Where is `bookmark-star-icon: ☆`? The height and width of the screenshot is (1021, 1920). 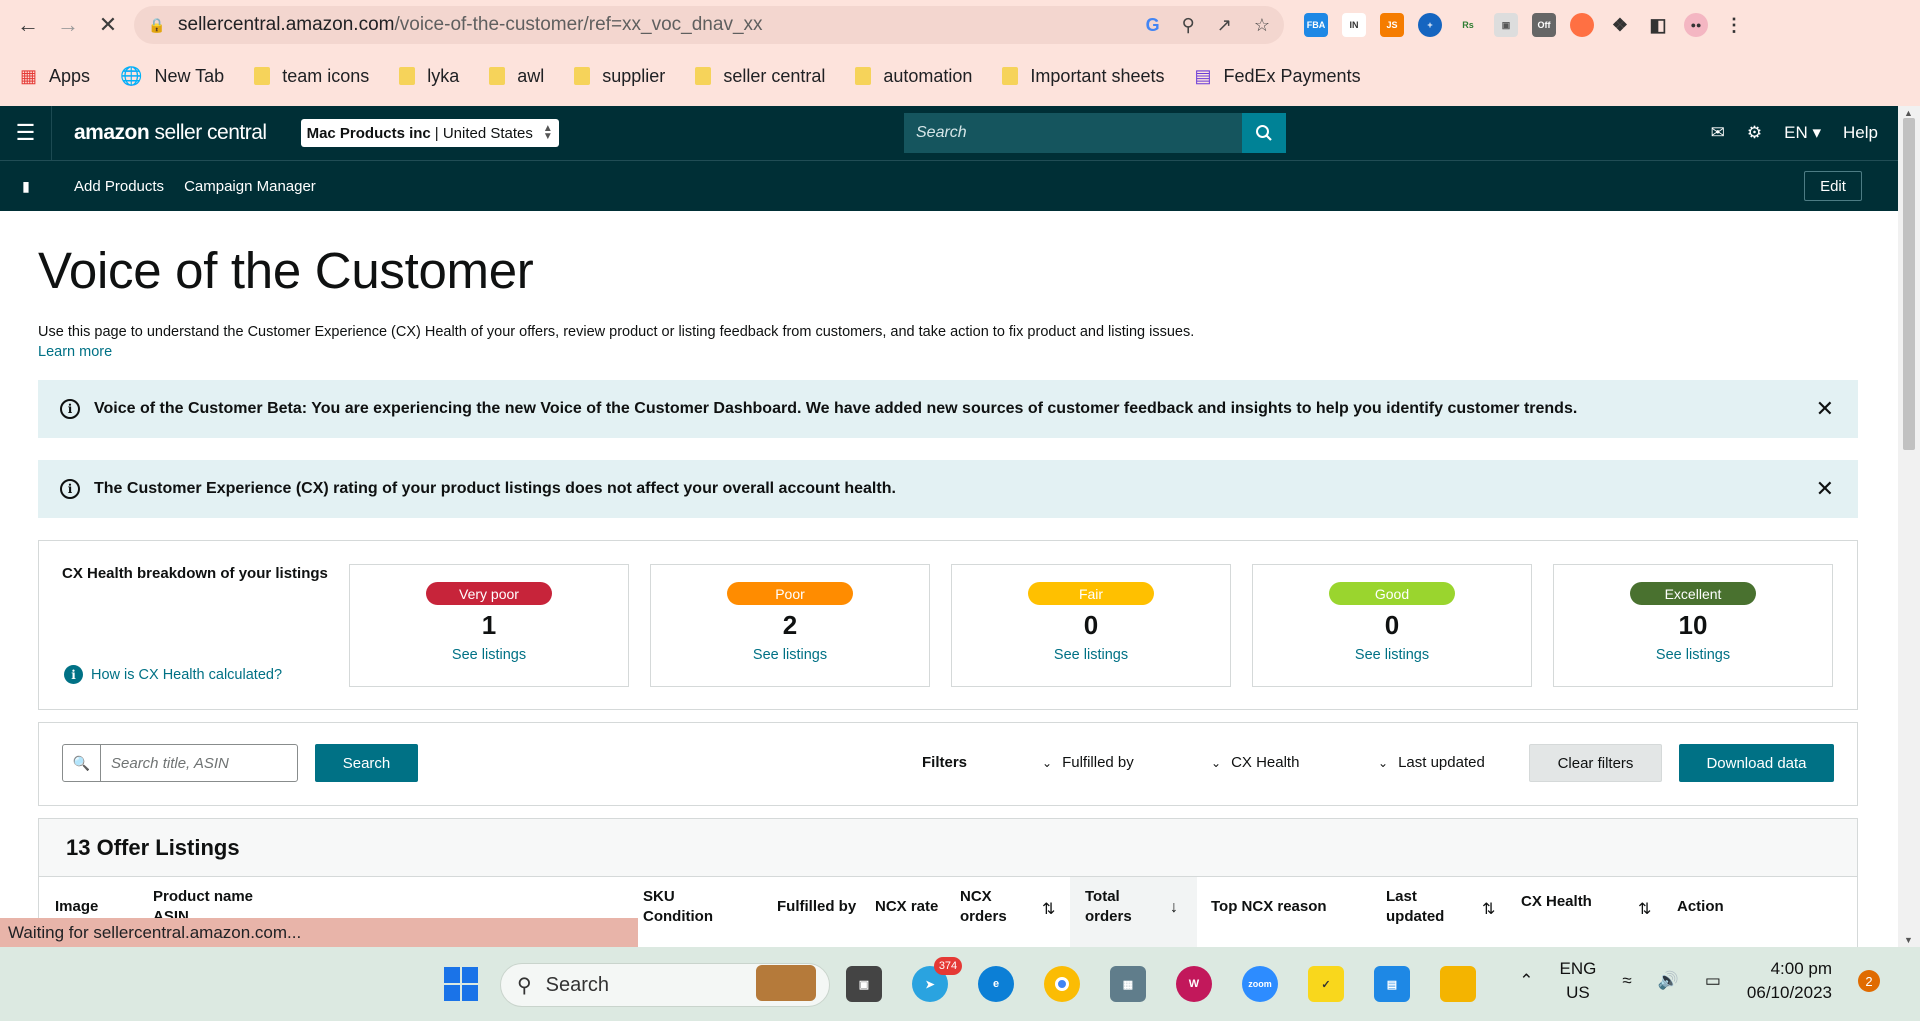 bookmark-star-icon: ☆ is located at coordinates (1262, 25).